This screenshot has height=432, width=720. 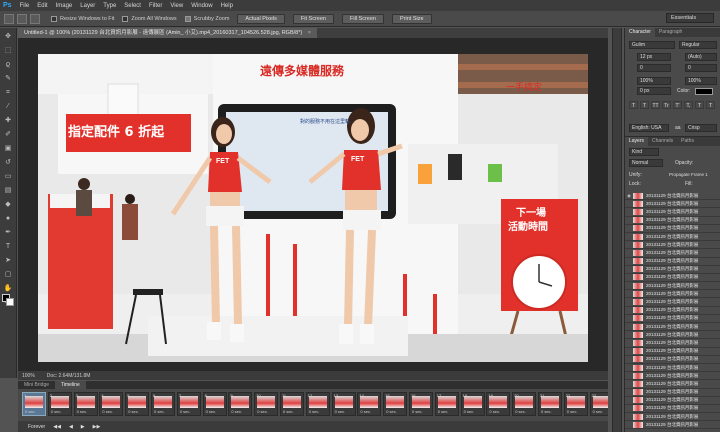 I want to click on quick-select-tool-icon: ✎, so click(x=8, y=78).